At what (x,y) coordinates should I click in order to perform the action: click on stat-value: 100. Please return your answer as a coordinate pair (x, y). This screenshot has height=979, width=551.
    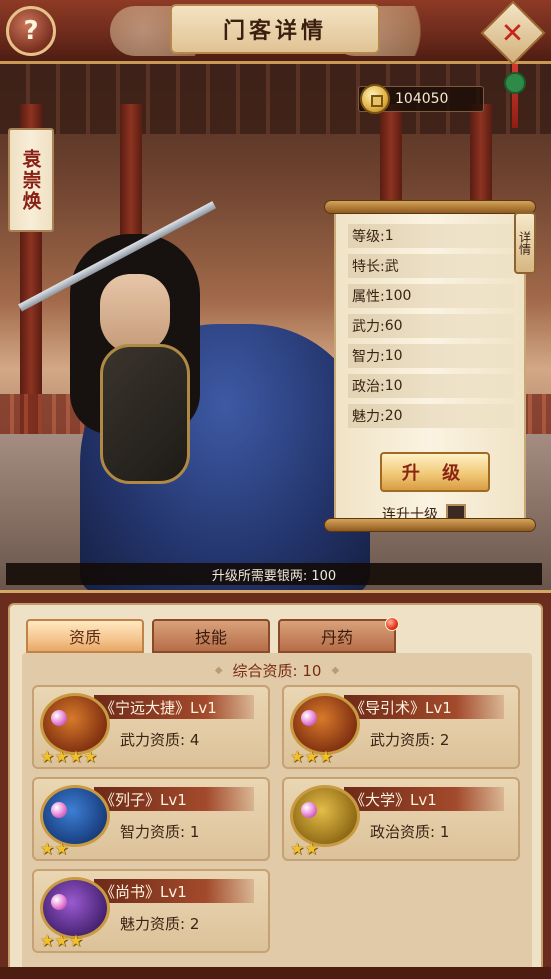
    Looking at the image, I should click on (398, 296).